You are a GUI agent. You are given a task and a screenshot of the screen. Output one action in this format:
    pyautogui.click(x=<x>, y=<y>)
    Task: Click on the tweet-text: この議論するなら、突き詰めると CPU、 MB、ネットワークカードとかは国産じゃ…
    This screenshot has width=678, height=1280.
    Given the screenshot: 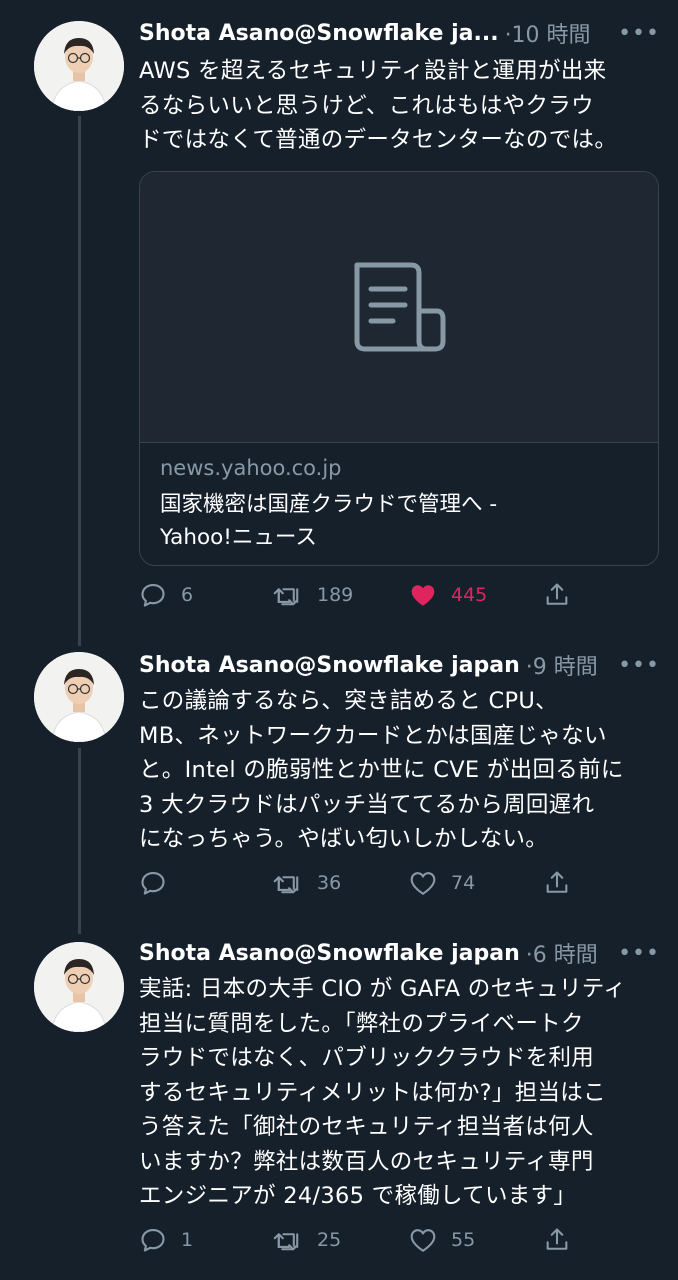 What is the action you would take?
    pyautogui.click(x=399, y=770)
    